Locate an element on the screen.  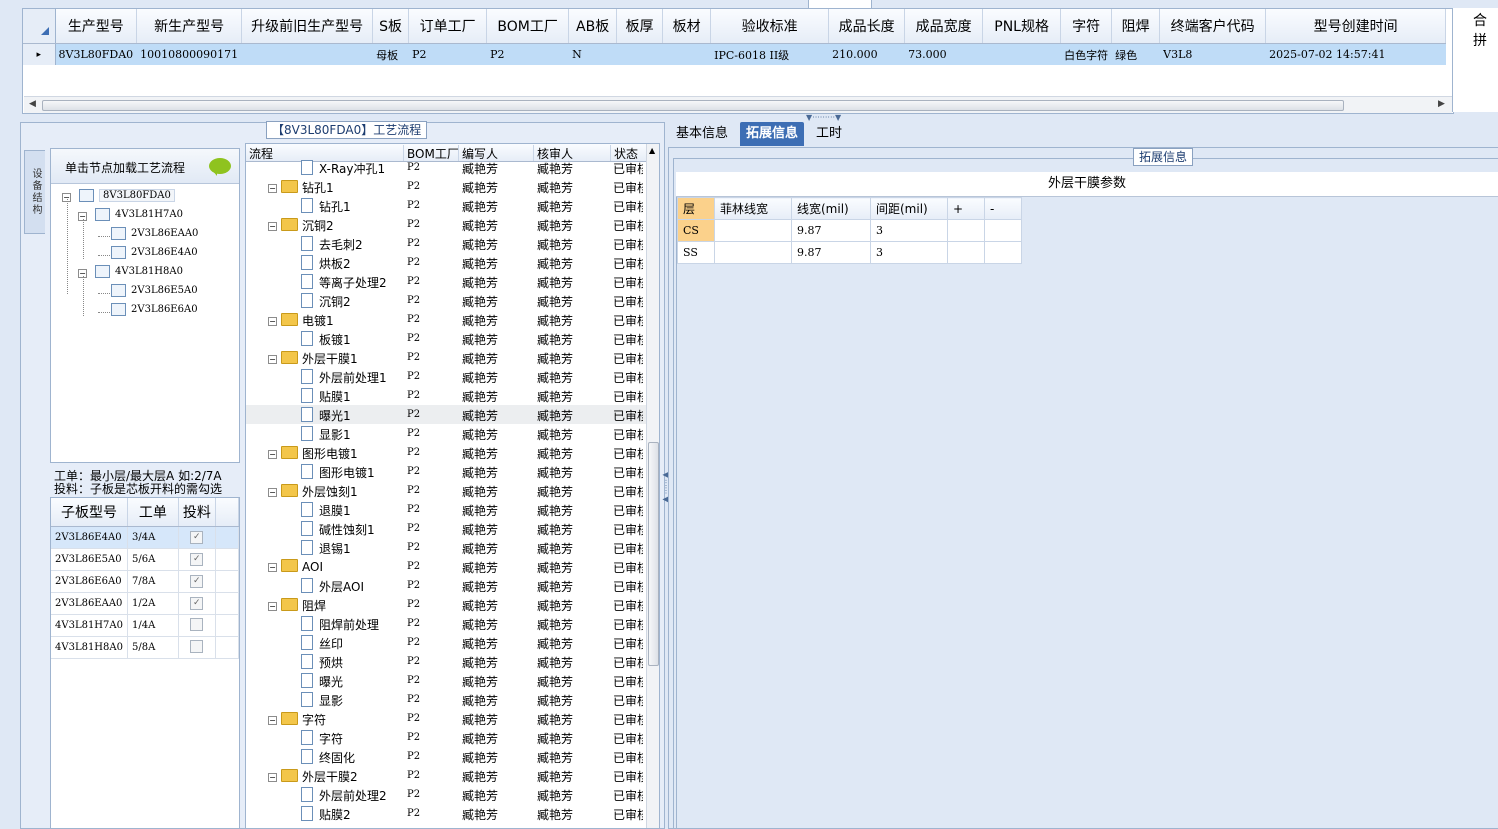
column-header: PNL规格 is located at coordinates (1022, 26).